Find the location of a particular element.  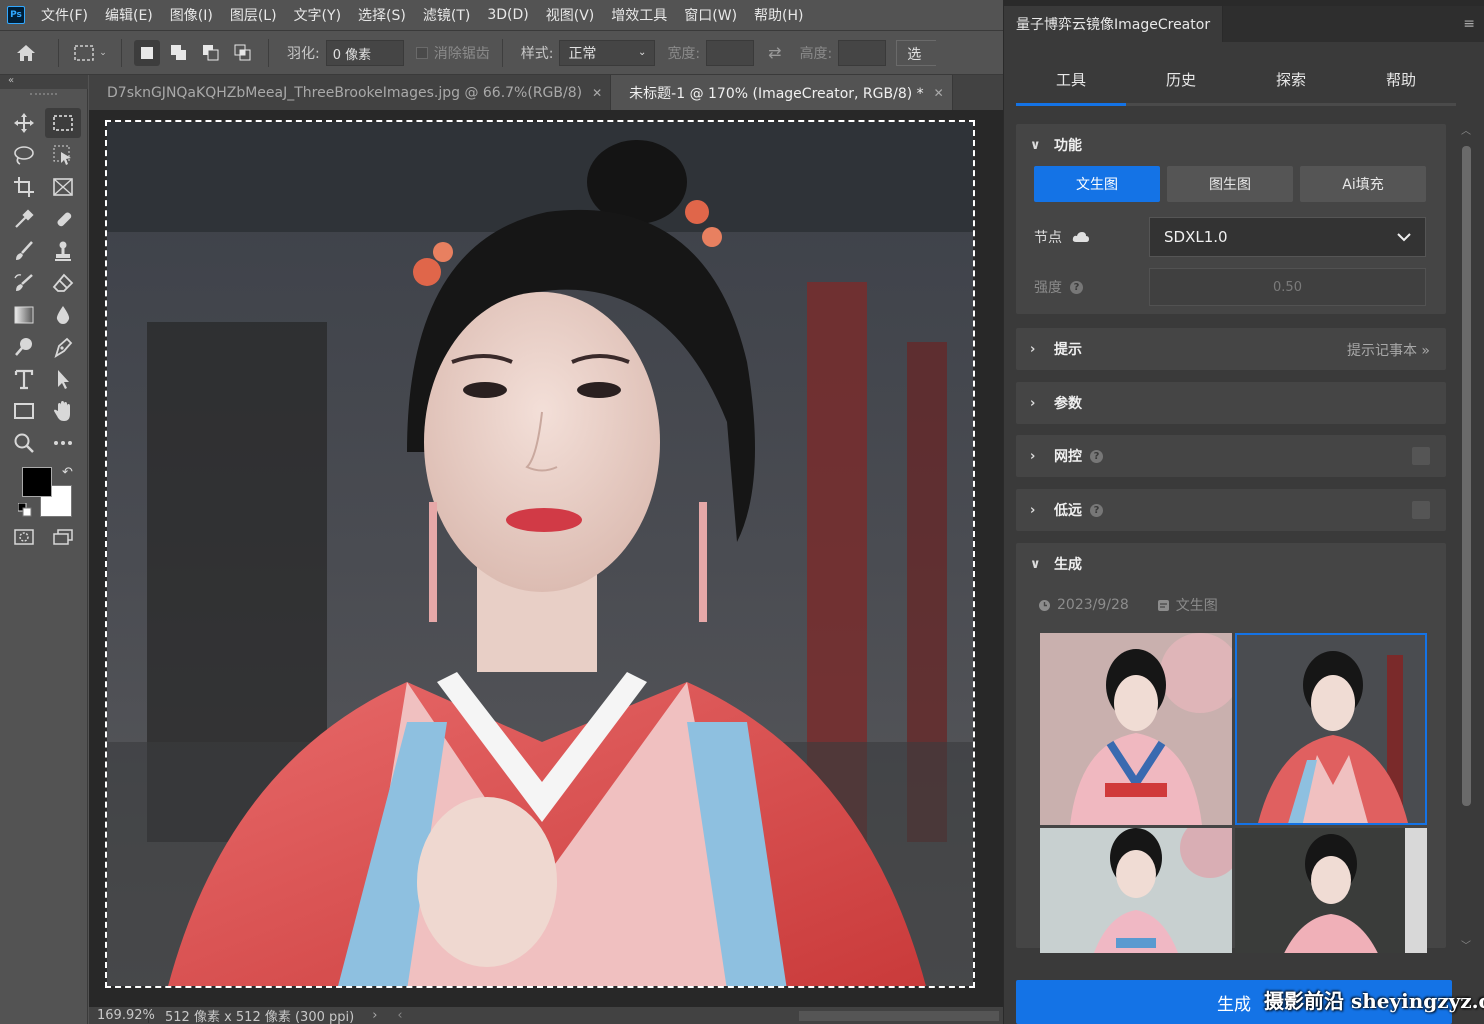

toolbar-grip is located at coordinates (43, 98).